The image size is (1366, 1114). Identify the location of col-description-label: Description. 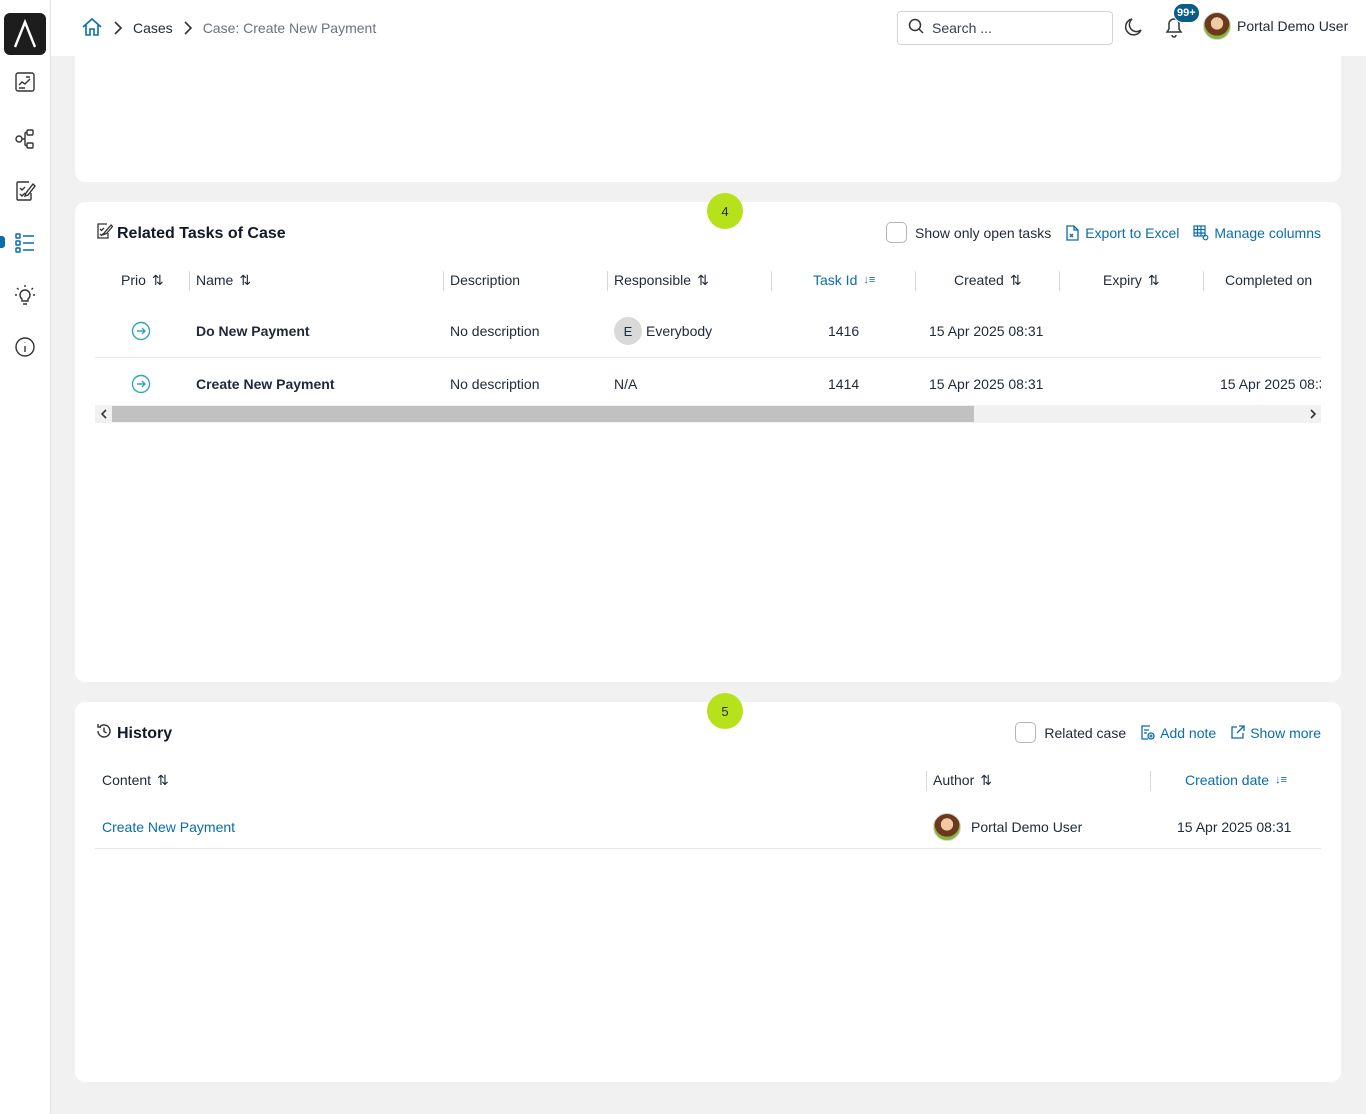
(485, 280).